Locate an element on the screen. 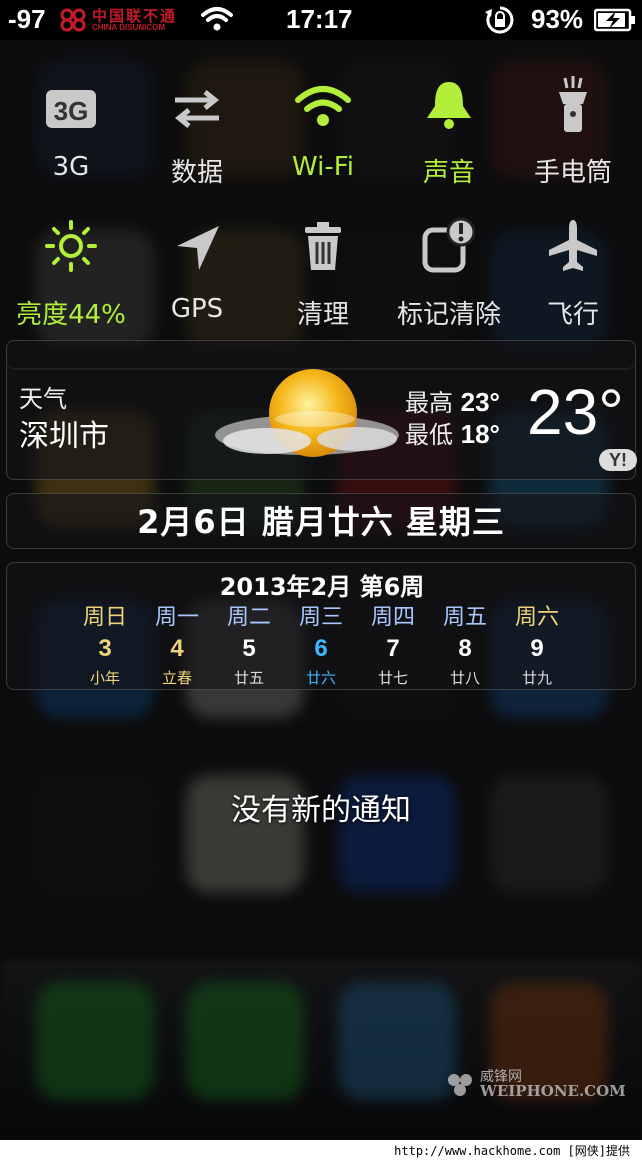  flashlight-icon is located at coordinates (573, 104).